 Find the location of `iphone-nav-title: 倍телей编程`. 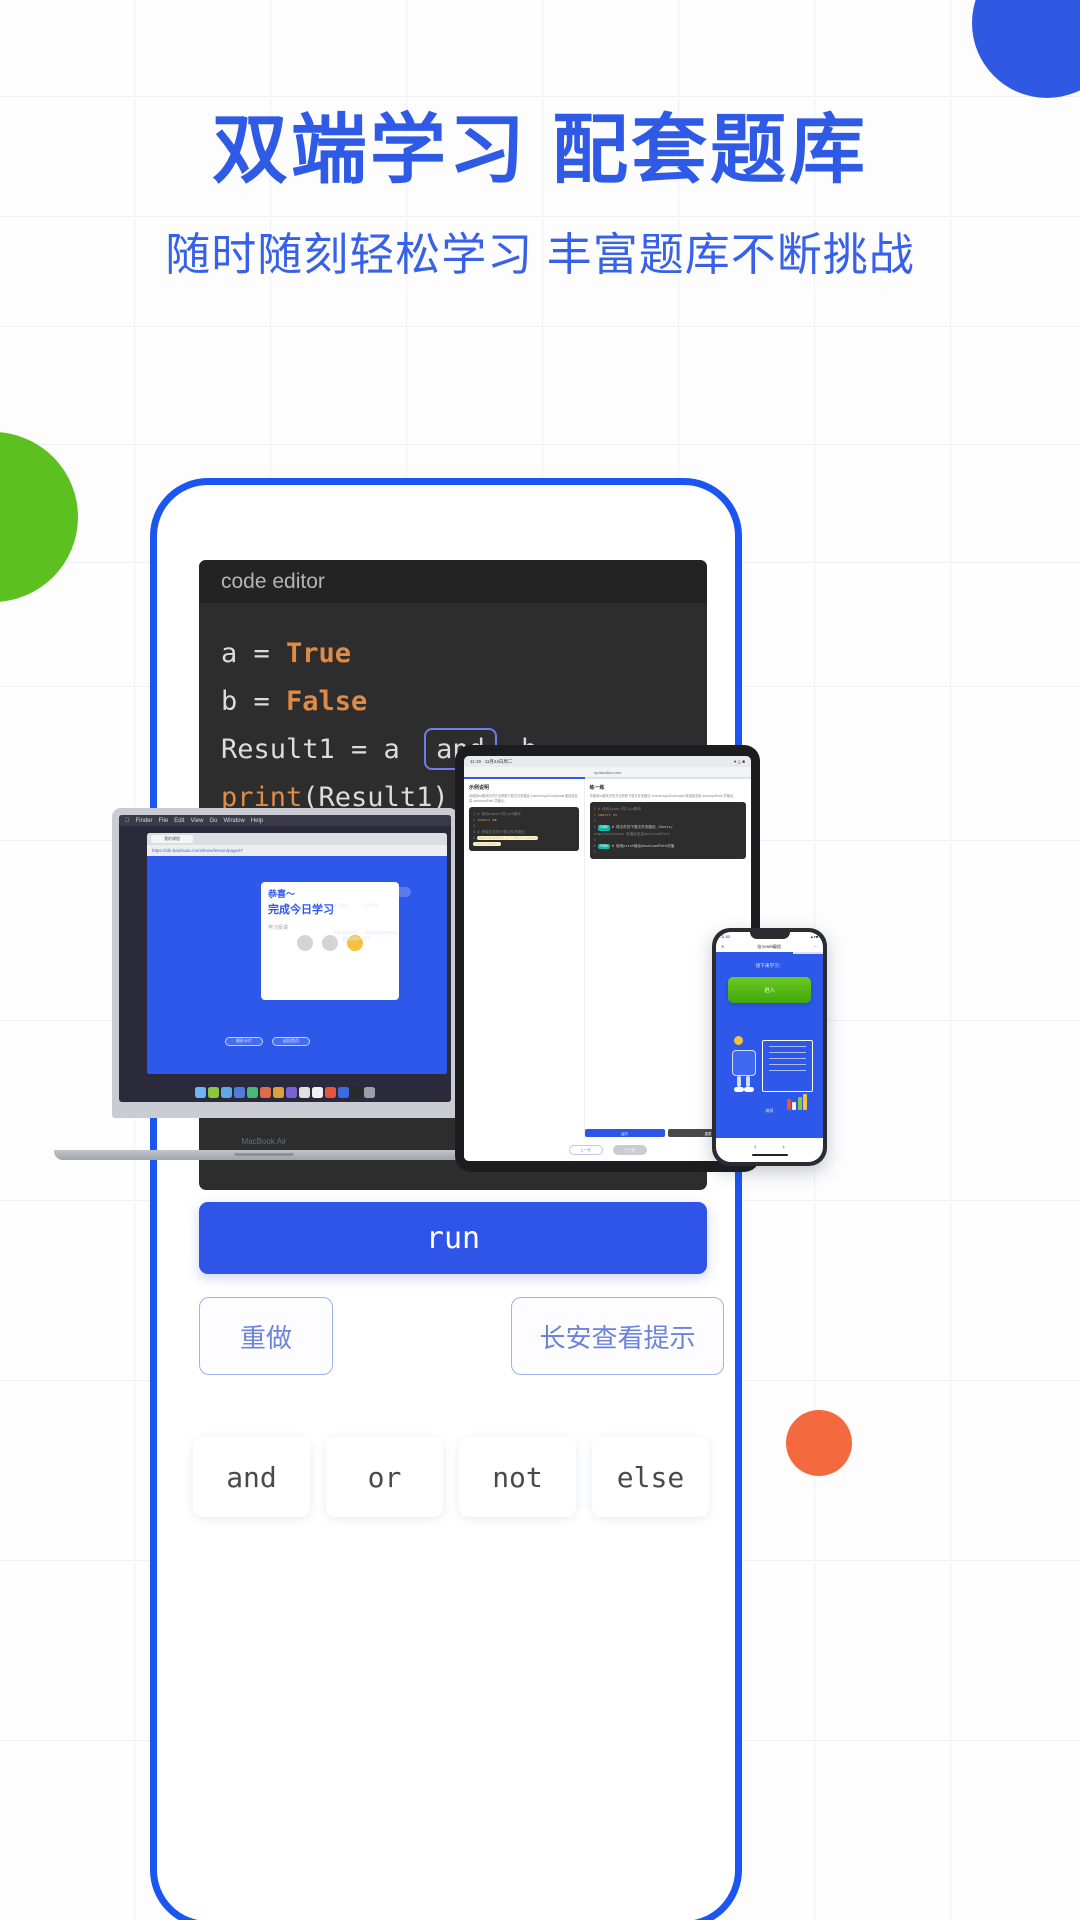

iphone-nav-title: 倍телей编程 is located at coordinates (769, 946).